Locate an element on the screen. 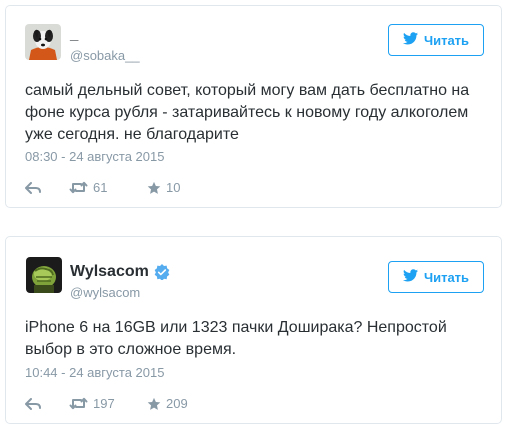 This screenshot has width=507, height=429. retweet-count: 197 is located at coordinates (104, 403).